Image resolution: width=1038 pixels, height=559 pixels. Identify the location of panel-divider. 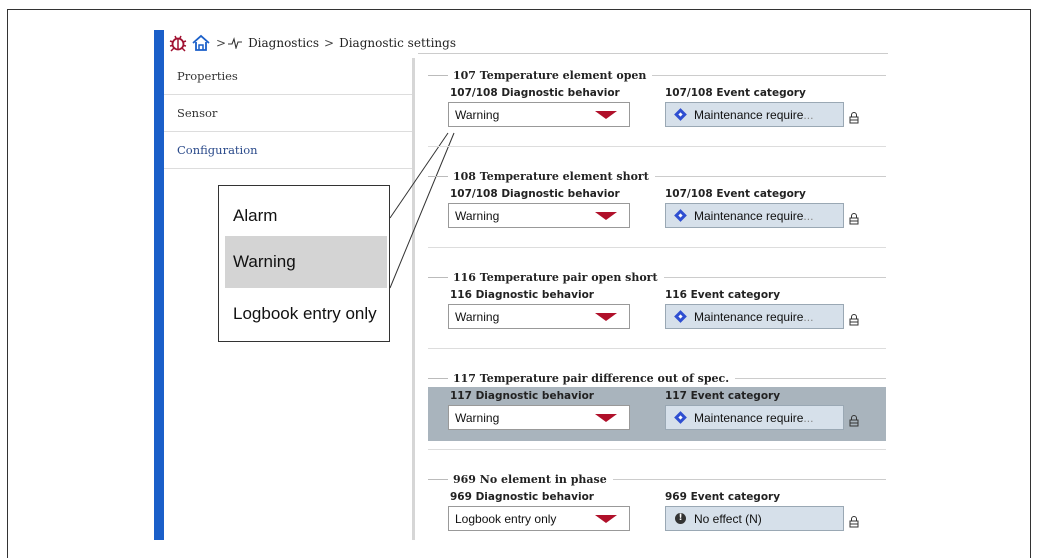
(413, 299).